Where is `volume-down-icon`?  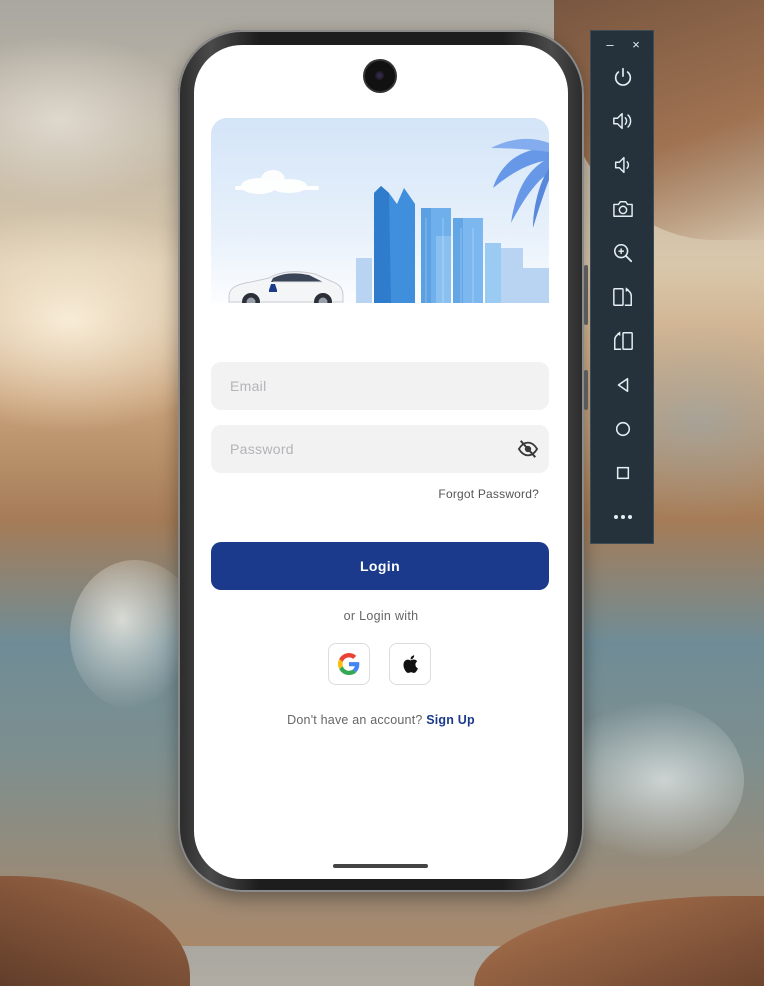 volume-down-icon is located at coordinates (622, 165).